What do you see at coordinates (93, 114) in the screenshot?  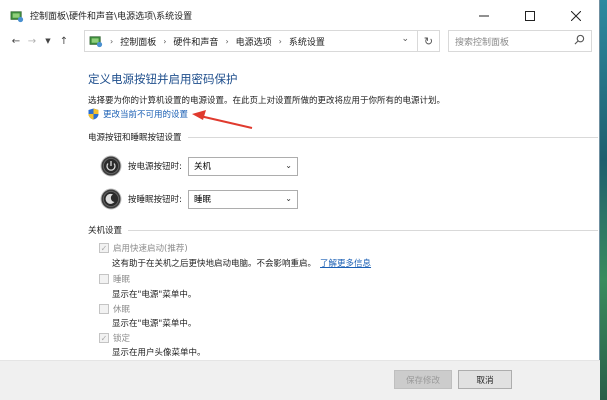 I see `shield-icon` at bounding box center [93, 114].